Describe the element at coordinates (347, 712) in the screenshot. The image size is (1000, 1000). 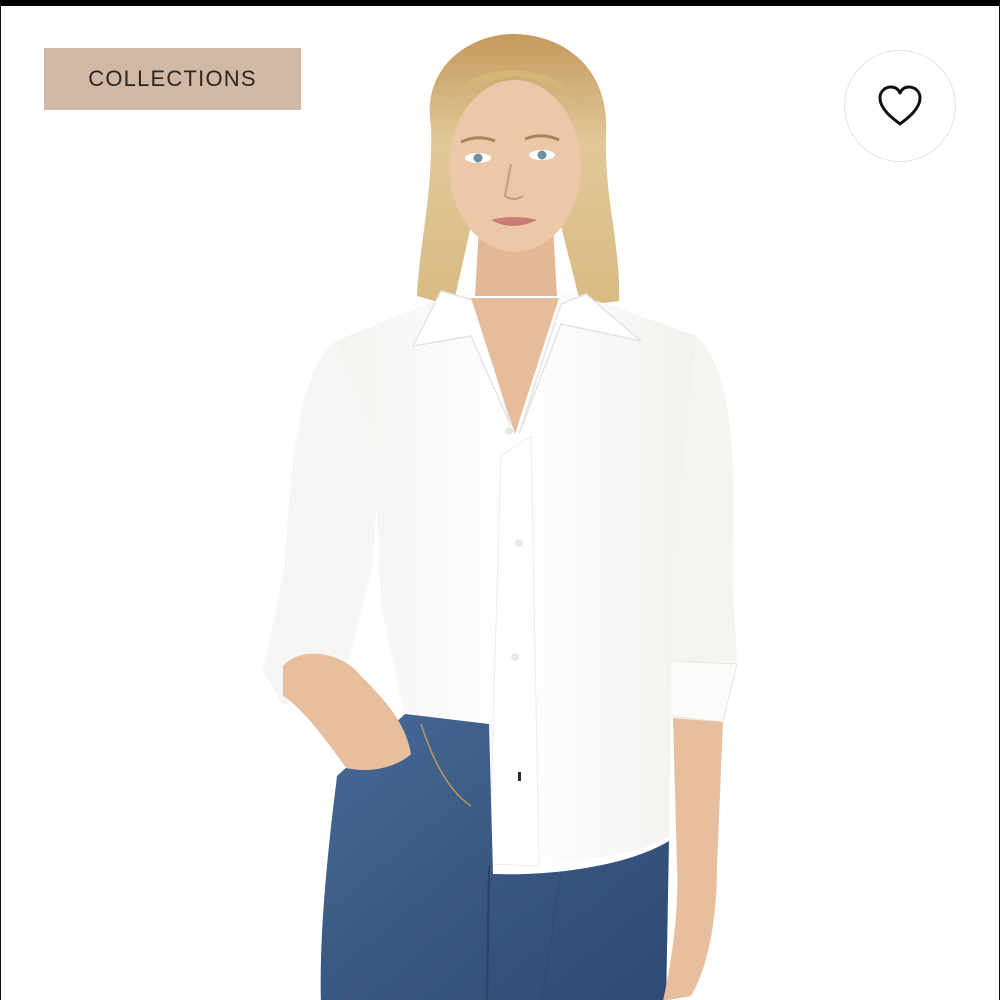
I see `hand` at that location.